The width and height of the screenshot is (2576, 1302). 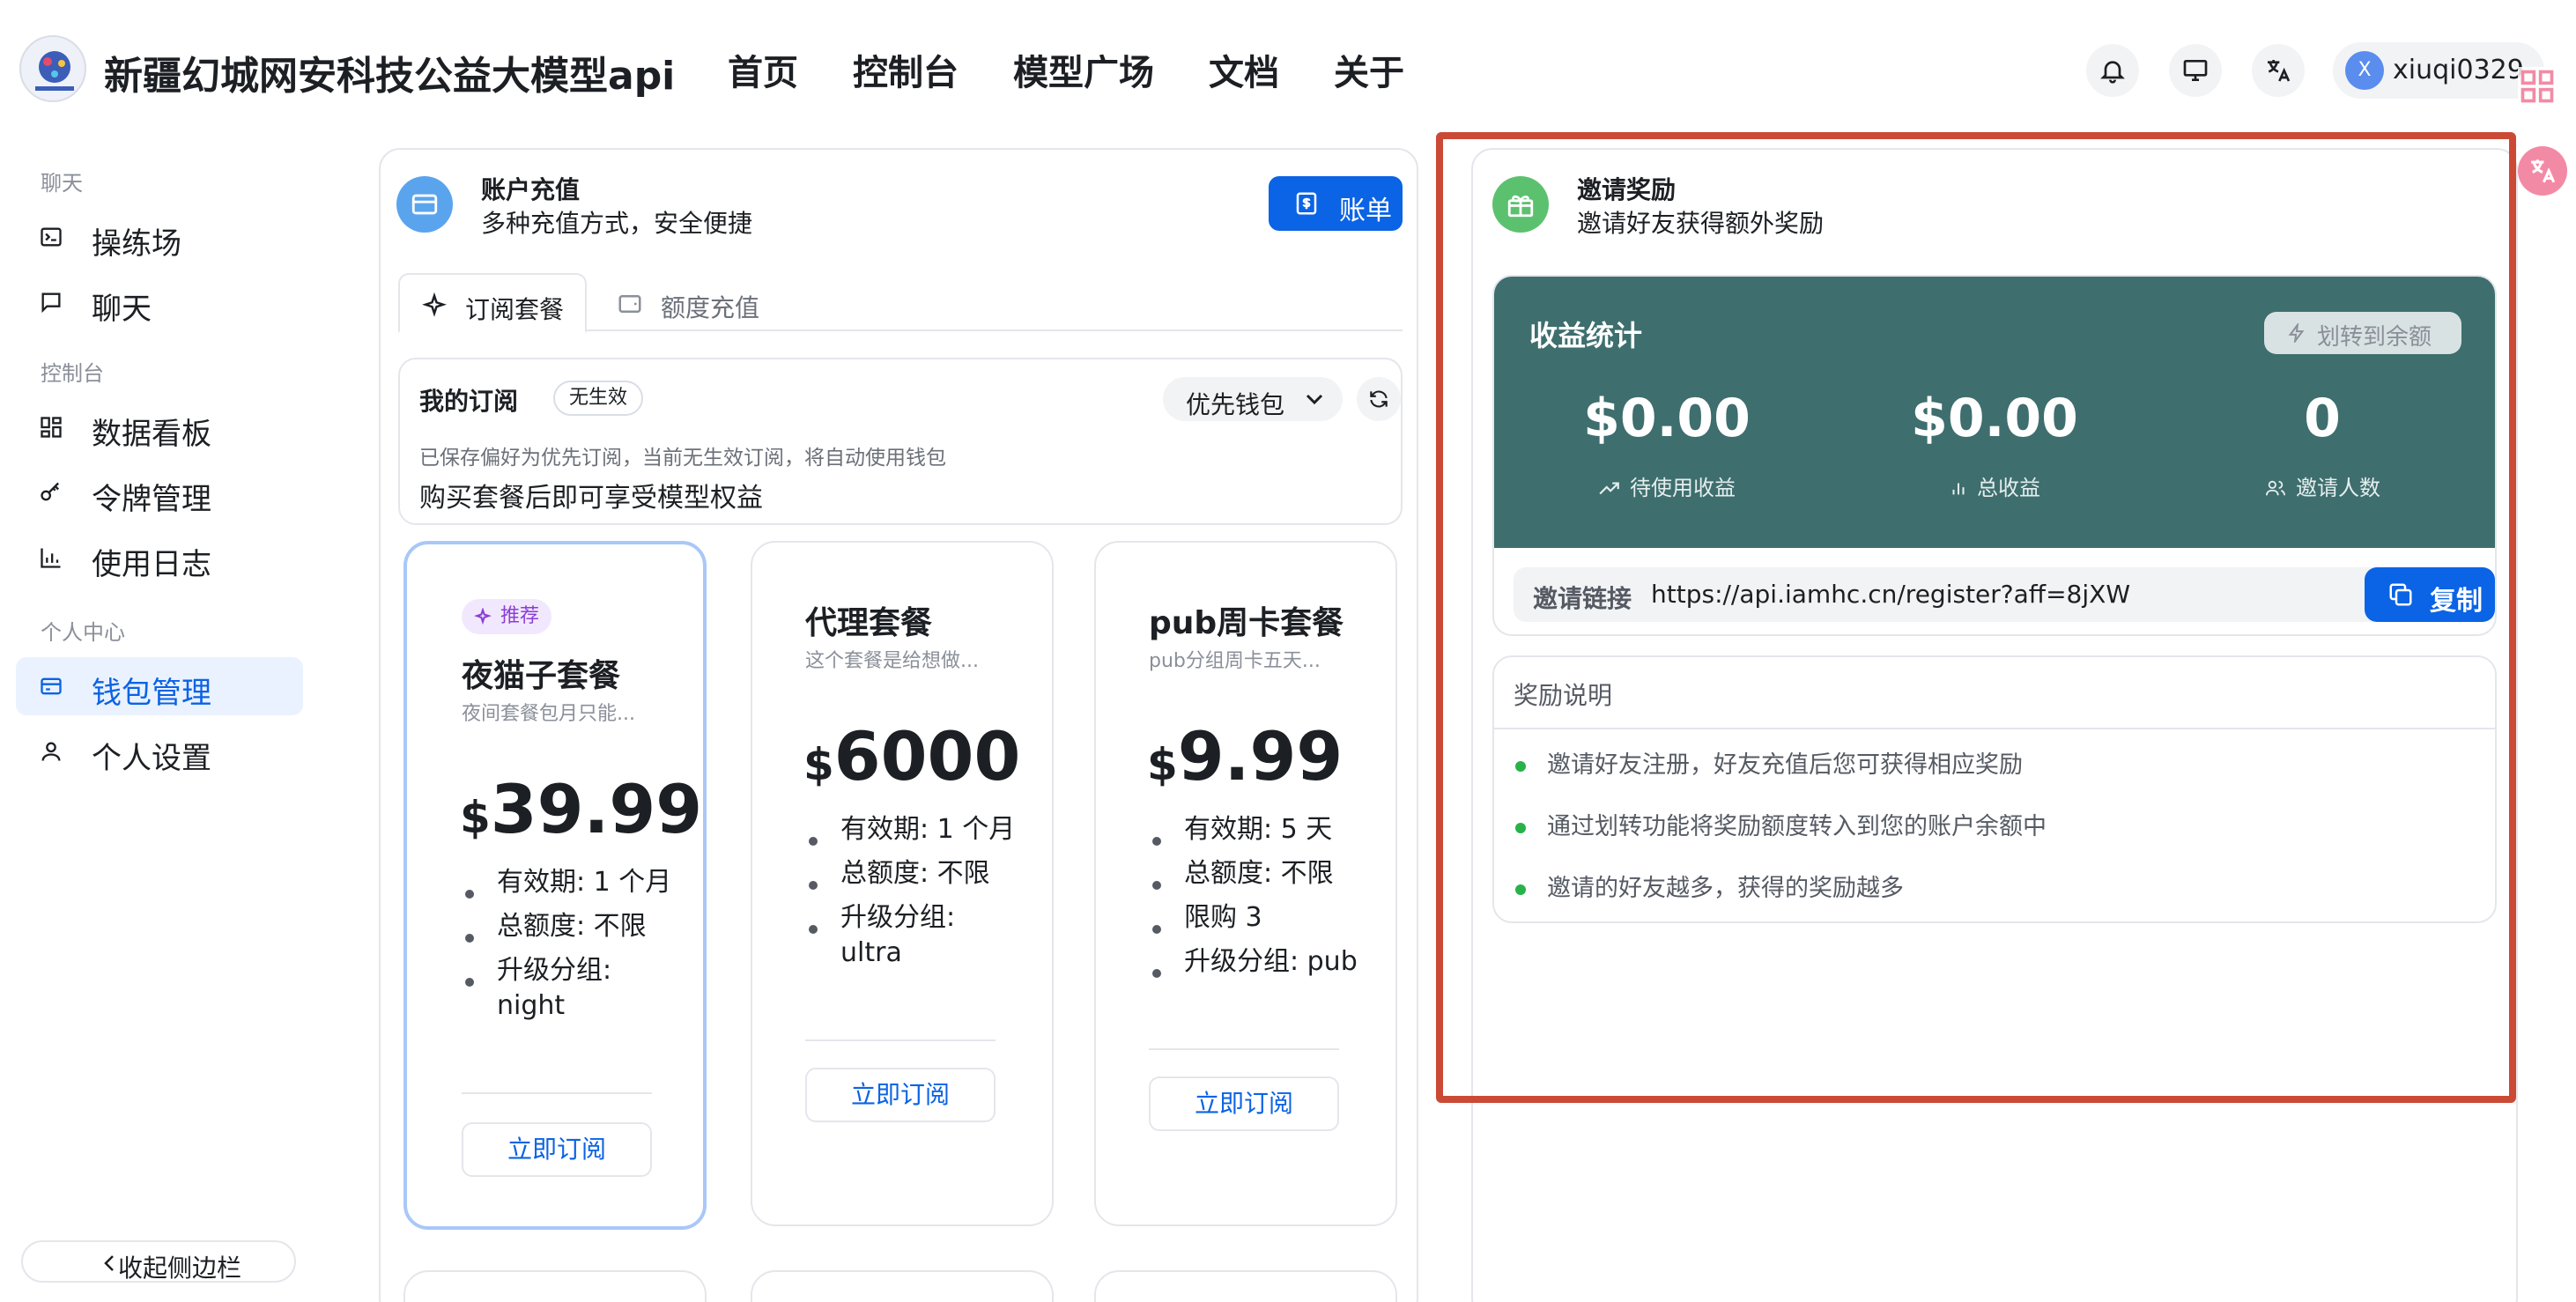 I want to click on plan-features: 有效期: 1 个月 总额度: 不限 升级分组: night, so click(x=568, y=948).